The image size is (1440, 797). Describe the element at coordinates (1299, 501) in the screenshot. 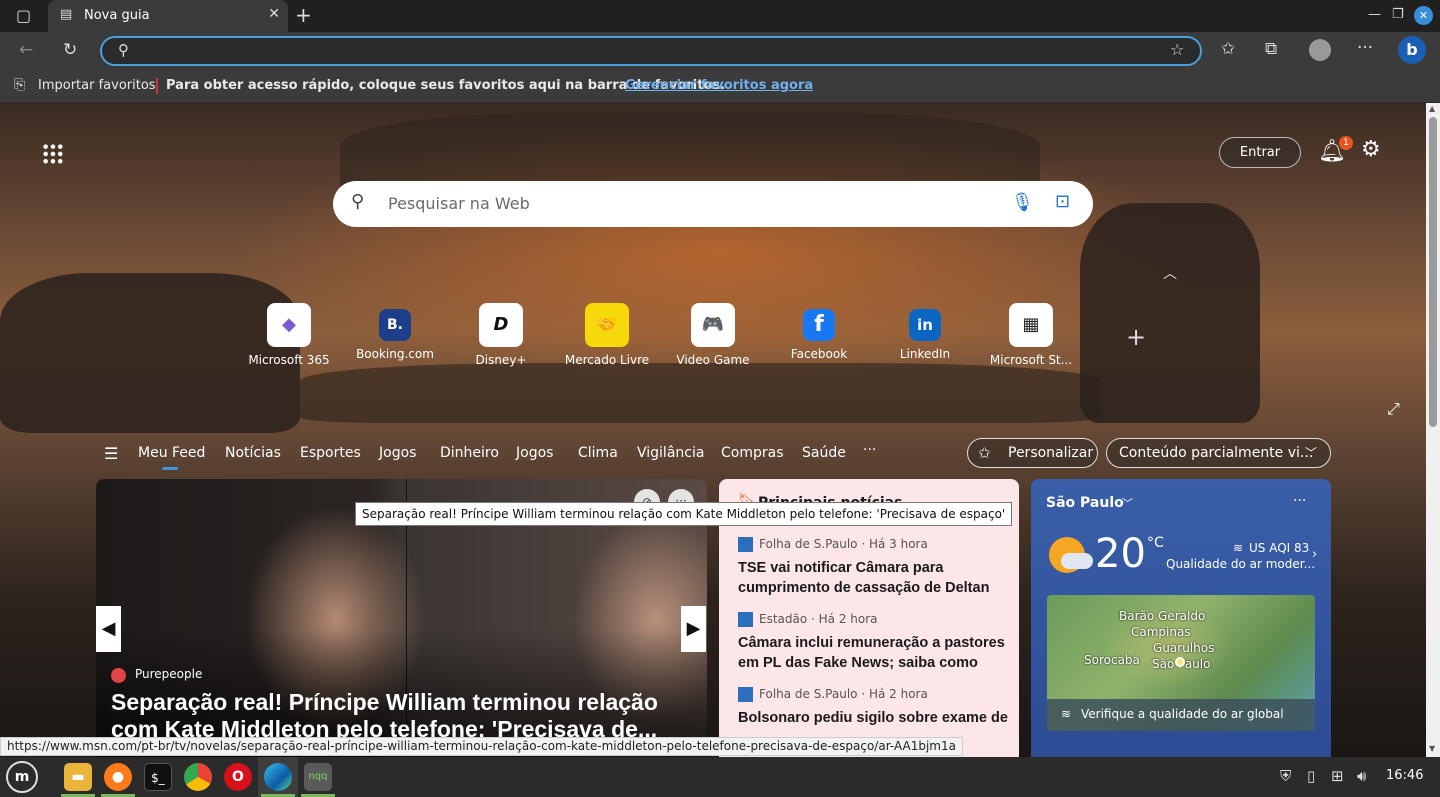

I see `more-options-icon: ···` at that location.